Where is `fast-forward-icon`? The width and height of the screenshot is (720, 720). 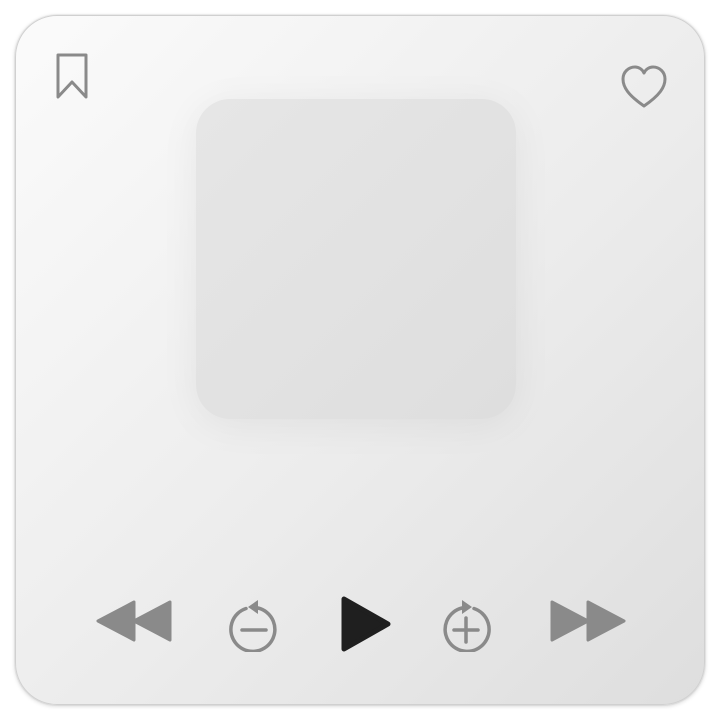 fast-forward-icon is located at coordinates (588, 621).